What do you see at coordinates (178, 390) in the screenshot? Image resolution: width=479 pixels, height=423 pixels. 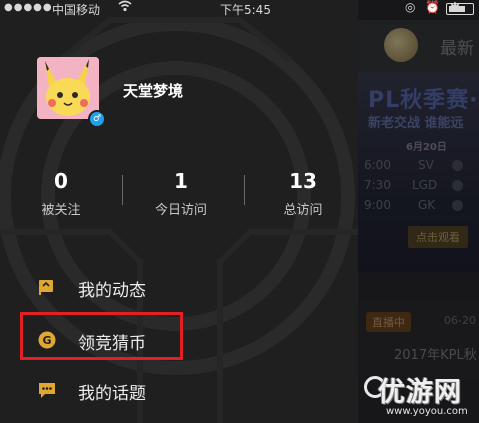 I see `menu-item-my-topics: 我的话题` at bounding box center [178, 390].